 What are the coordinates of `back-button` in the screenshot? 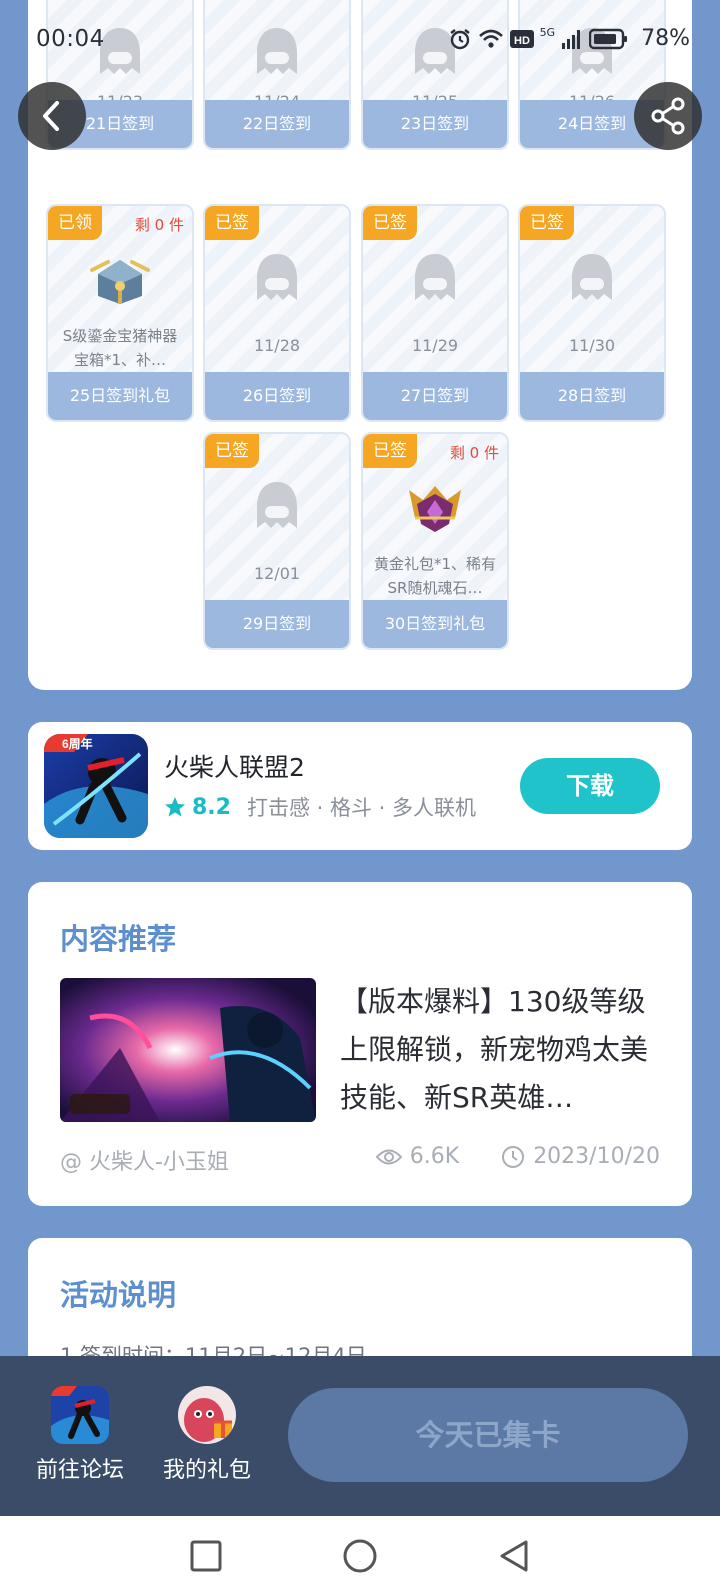 It's located at (52, 116).